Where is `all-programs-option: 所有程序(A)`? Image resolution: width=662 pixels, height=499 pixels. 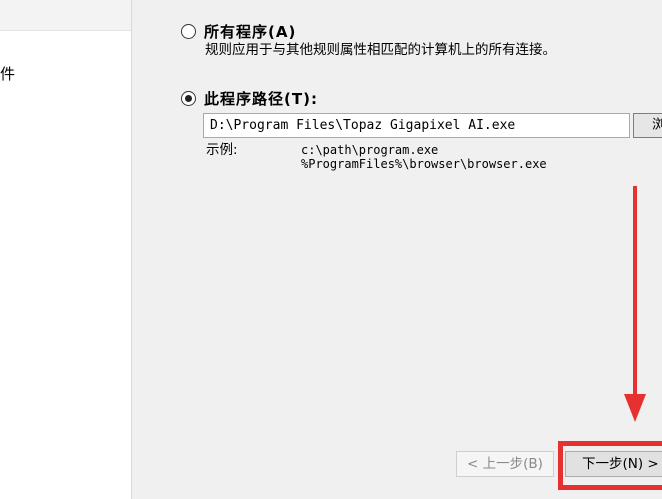
all-programs-option: 所有程序(A) is located at coordinates (238, 31).